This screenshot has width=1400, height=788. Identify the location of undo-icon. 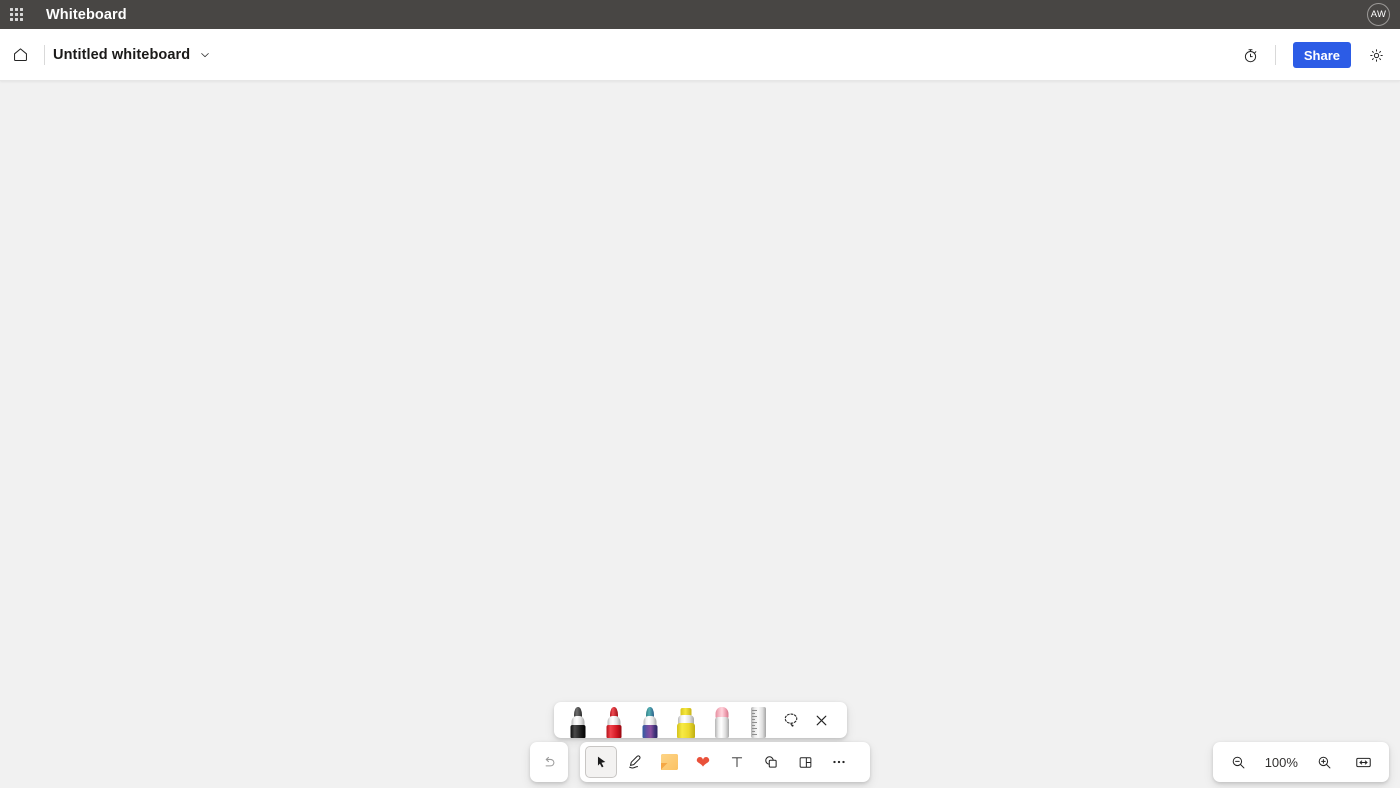
(549, 762).